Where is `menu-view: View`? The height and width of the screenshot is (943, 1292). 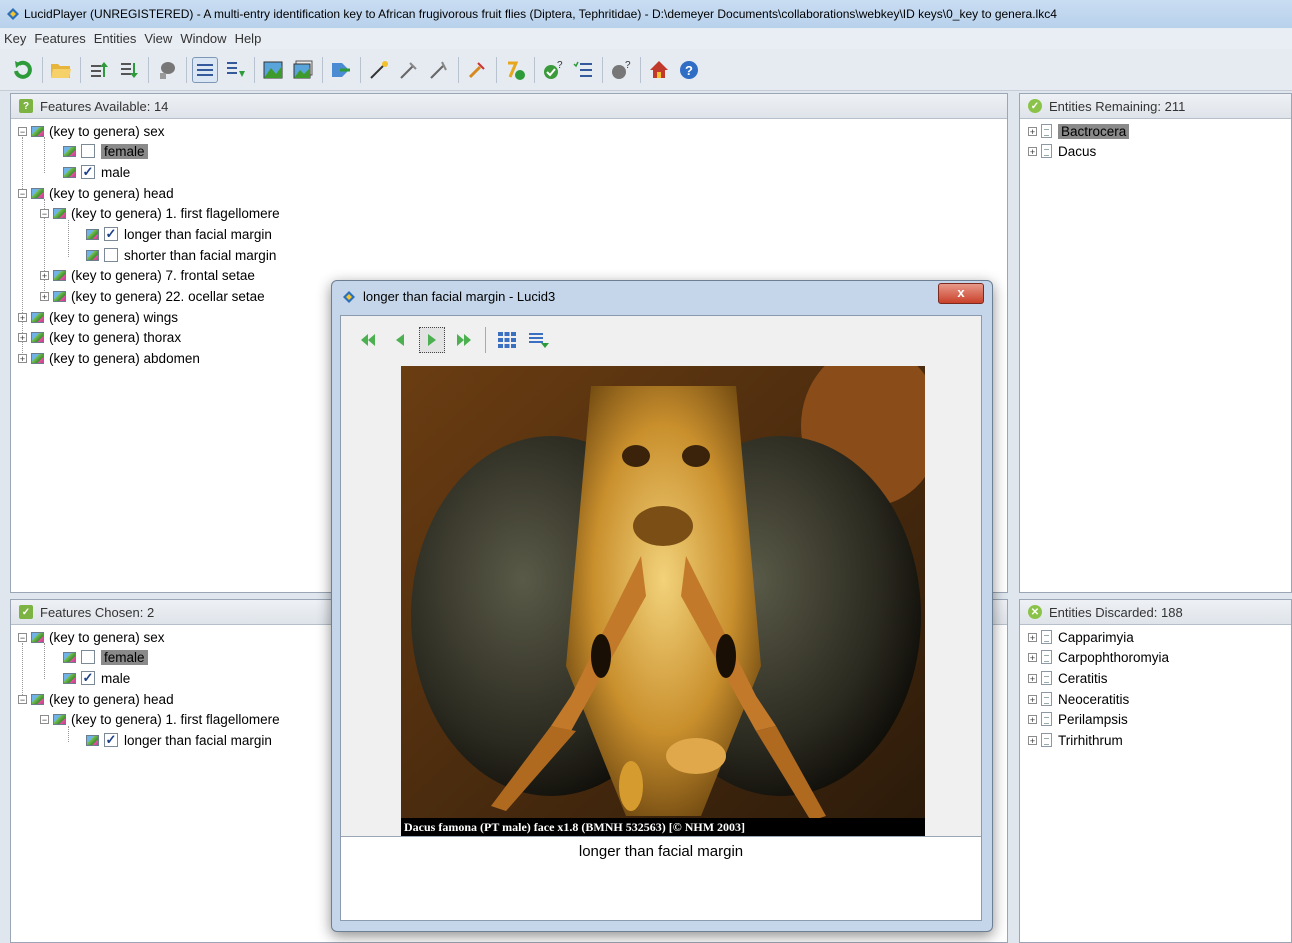
menu-view: View is located at coordinates (158, 38).